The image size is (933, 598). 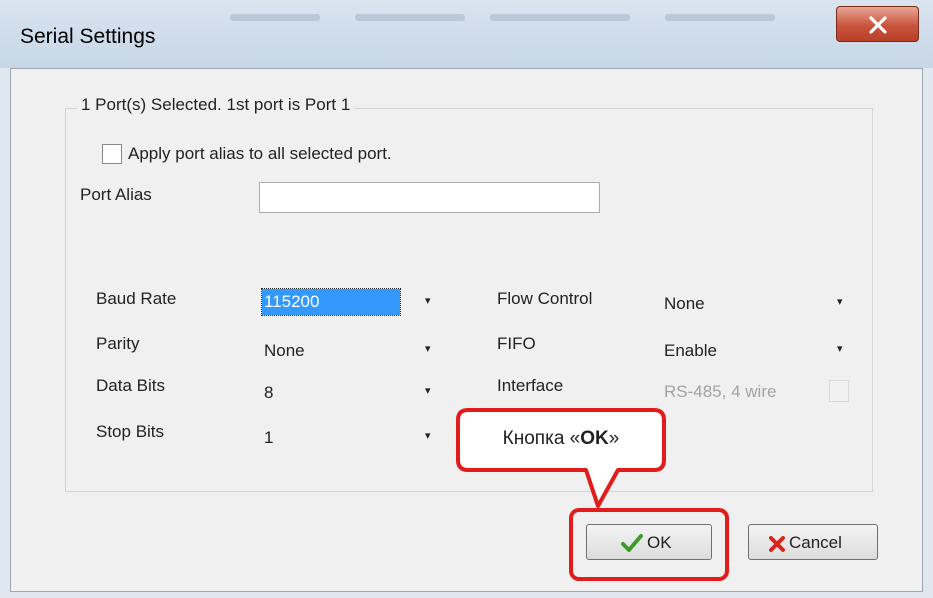 What do you see at coordinates (216, 105) in the screenshot?
I see `groupbox-title: 1 Port(s) Selected. 1st port is Port 1` at bounding box center [216, 105].